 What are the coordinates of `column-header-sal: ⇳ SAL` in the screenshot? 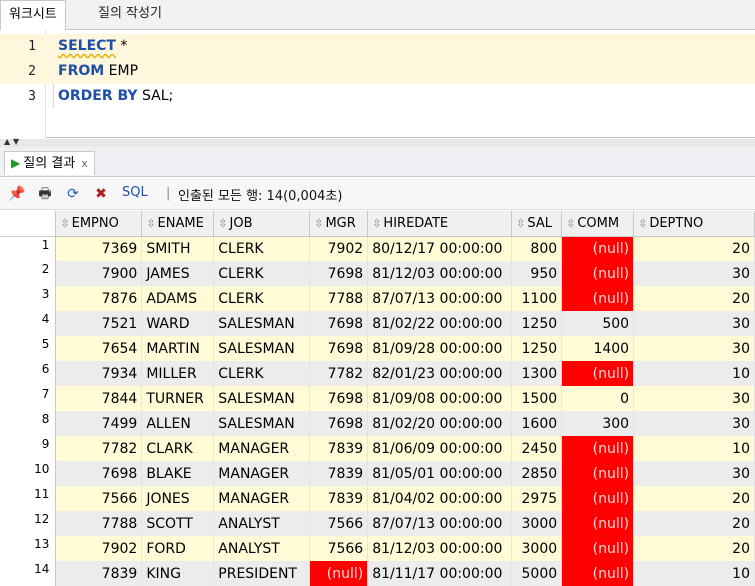 It's located at (537, 224).